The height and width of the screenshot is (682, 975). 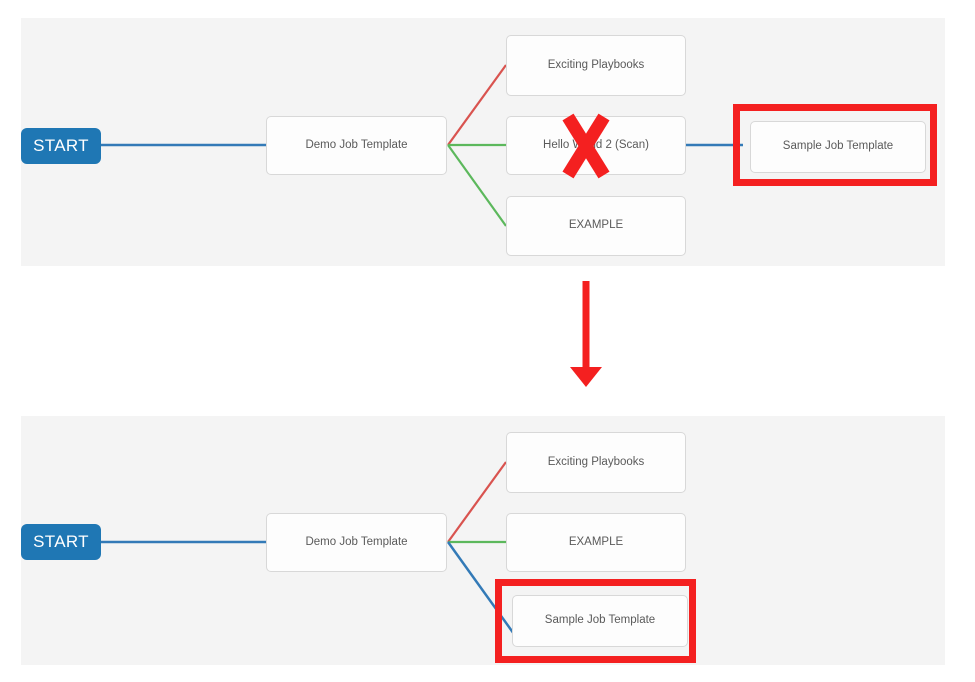 I want to click on node-exciting-playbooks-before: Exciting Playbooks, so click(x=596, y=65).